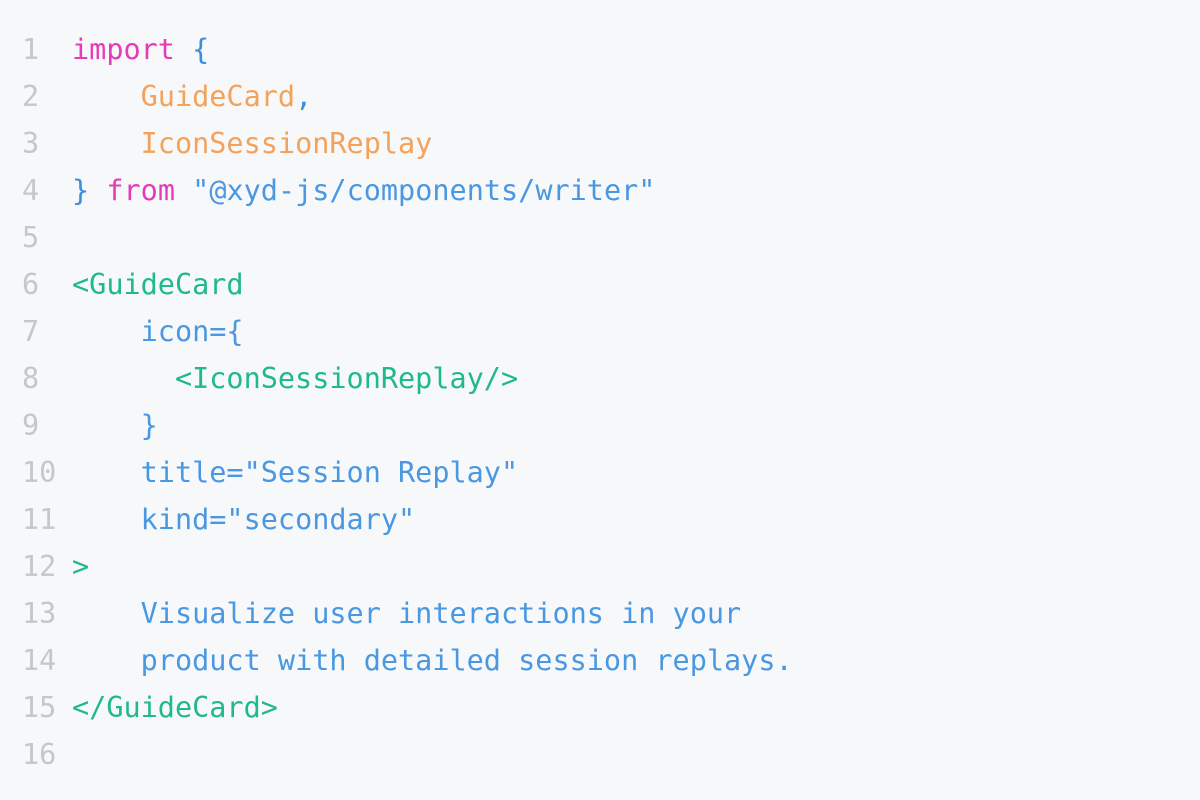 The height and width of the screenshot is (800, 1200). I want to click on code-line: 6 <GuideCard, so click(600, 284).